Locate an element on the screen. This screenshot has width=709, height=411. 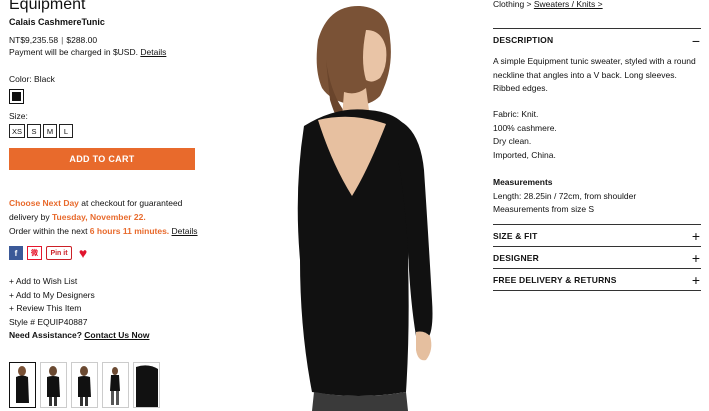
color-label: Color: Black is located at coordinates (32, 79).